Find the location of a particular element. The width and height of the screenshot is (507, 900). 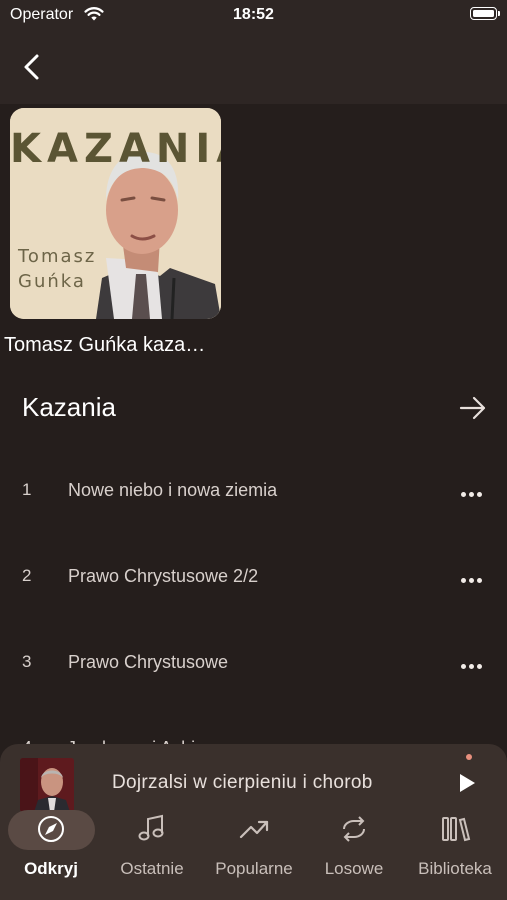

album-card: KAZANIA Tomasz Guńka is located at coordinates (115, 213).